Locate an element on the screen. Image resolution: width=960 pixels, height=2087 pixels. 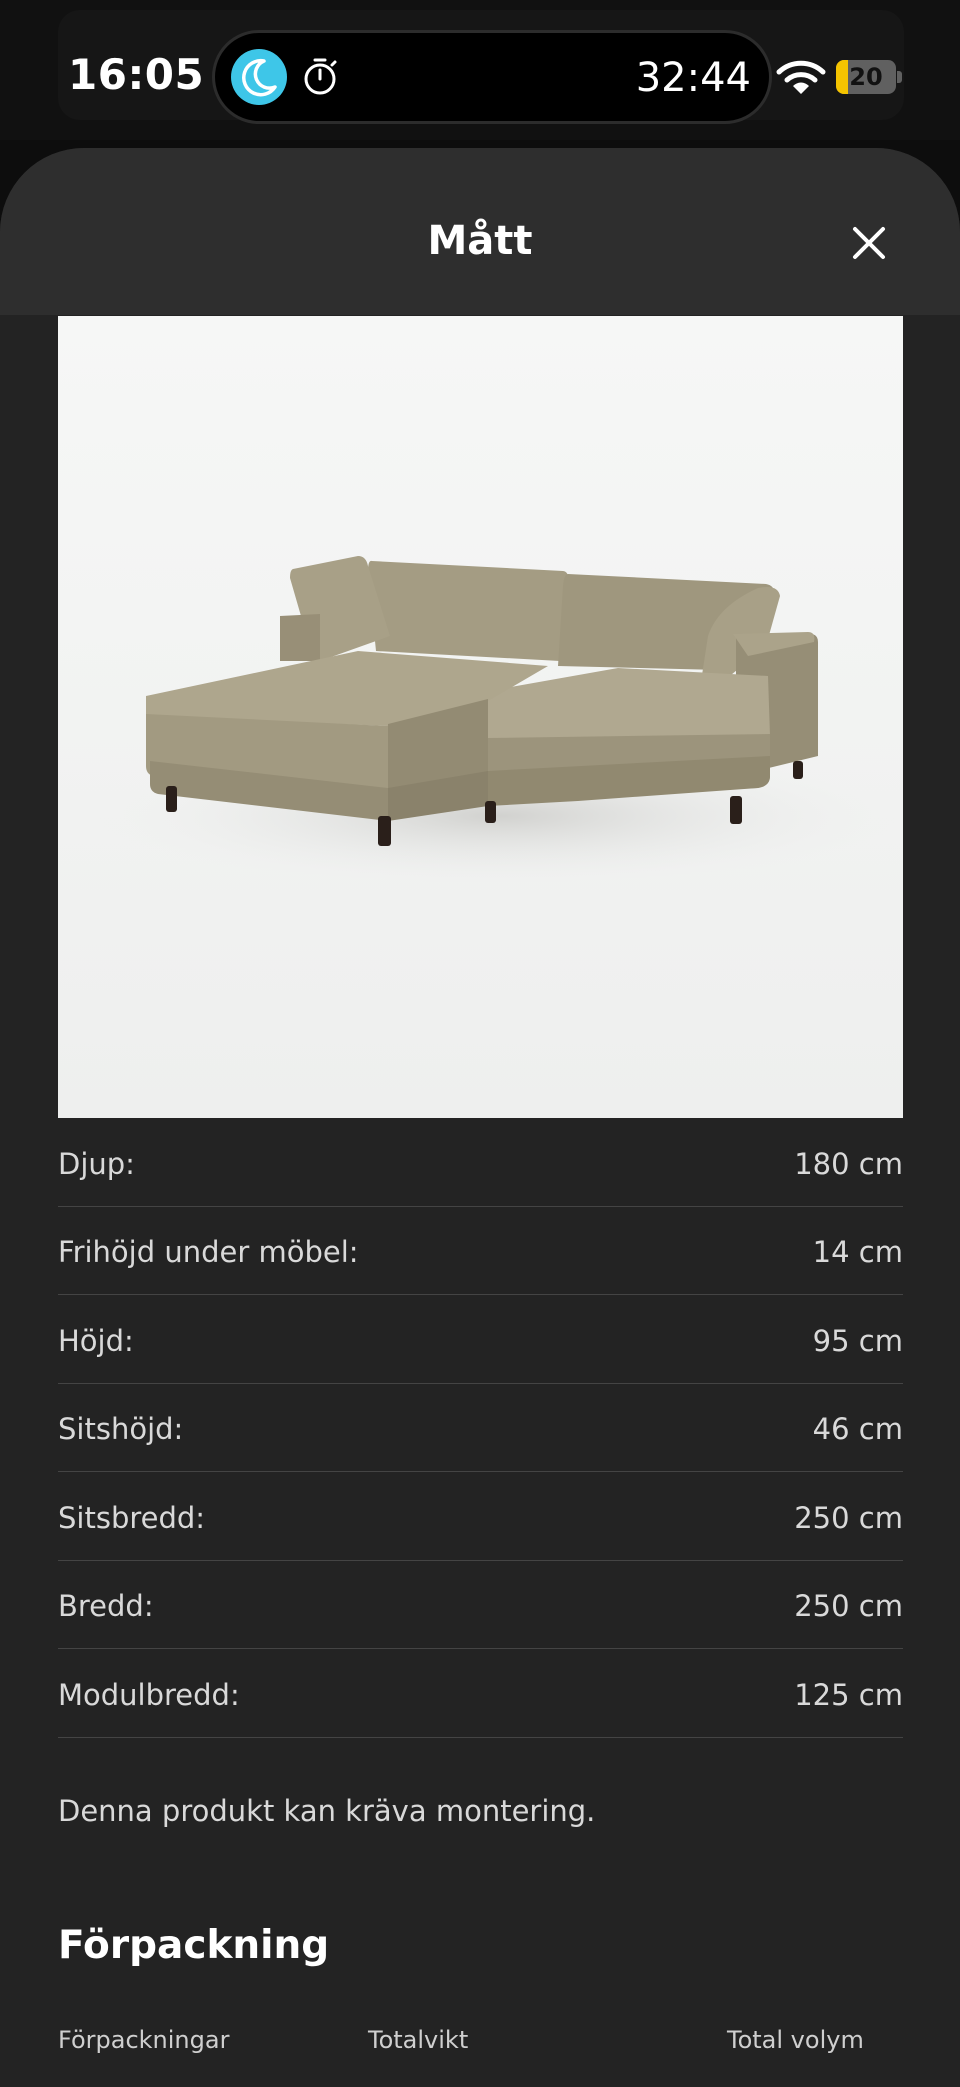
dimension-row: Frihöjd under möbel: 14 cm is located at coordinates (480, 1251).